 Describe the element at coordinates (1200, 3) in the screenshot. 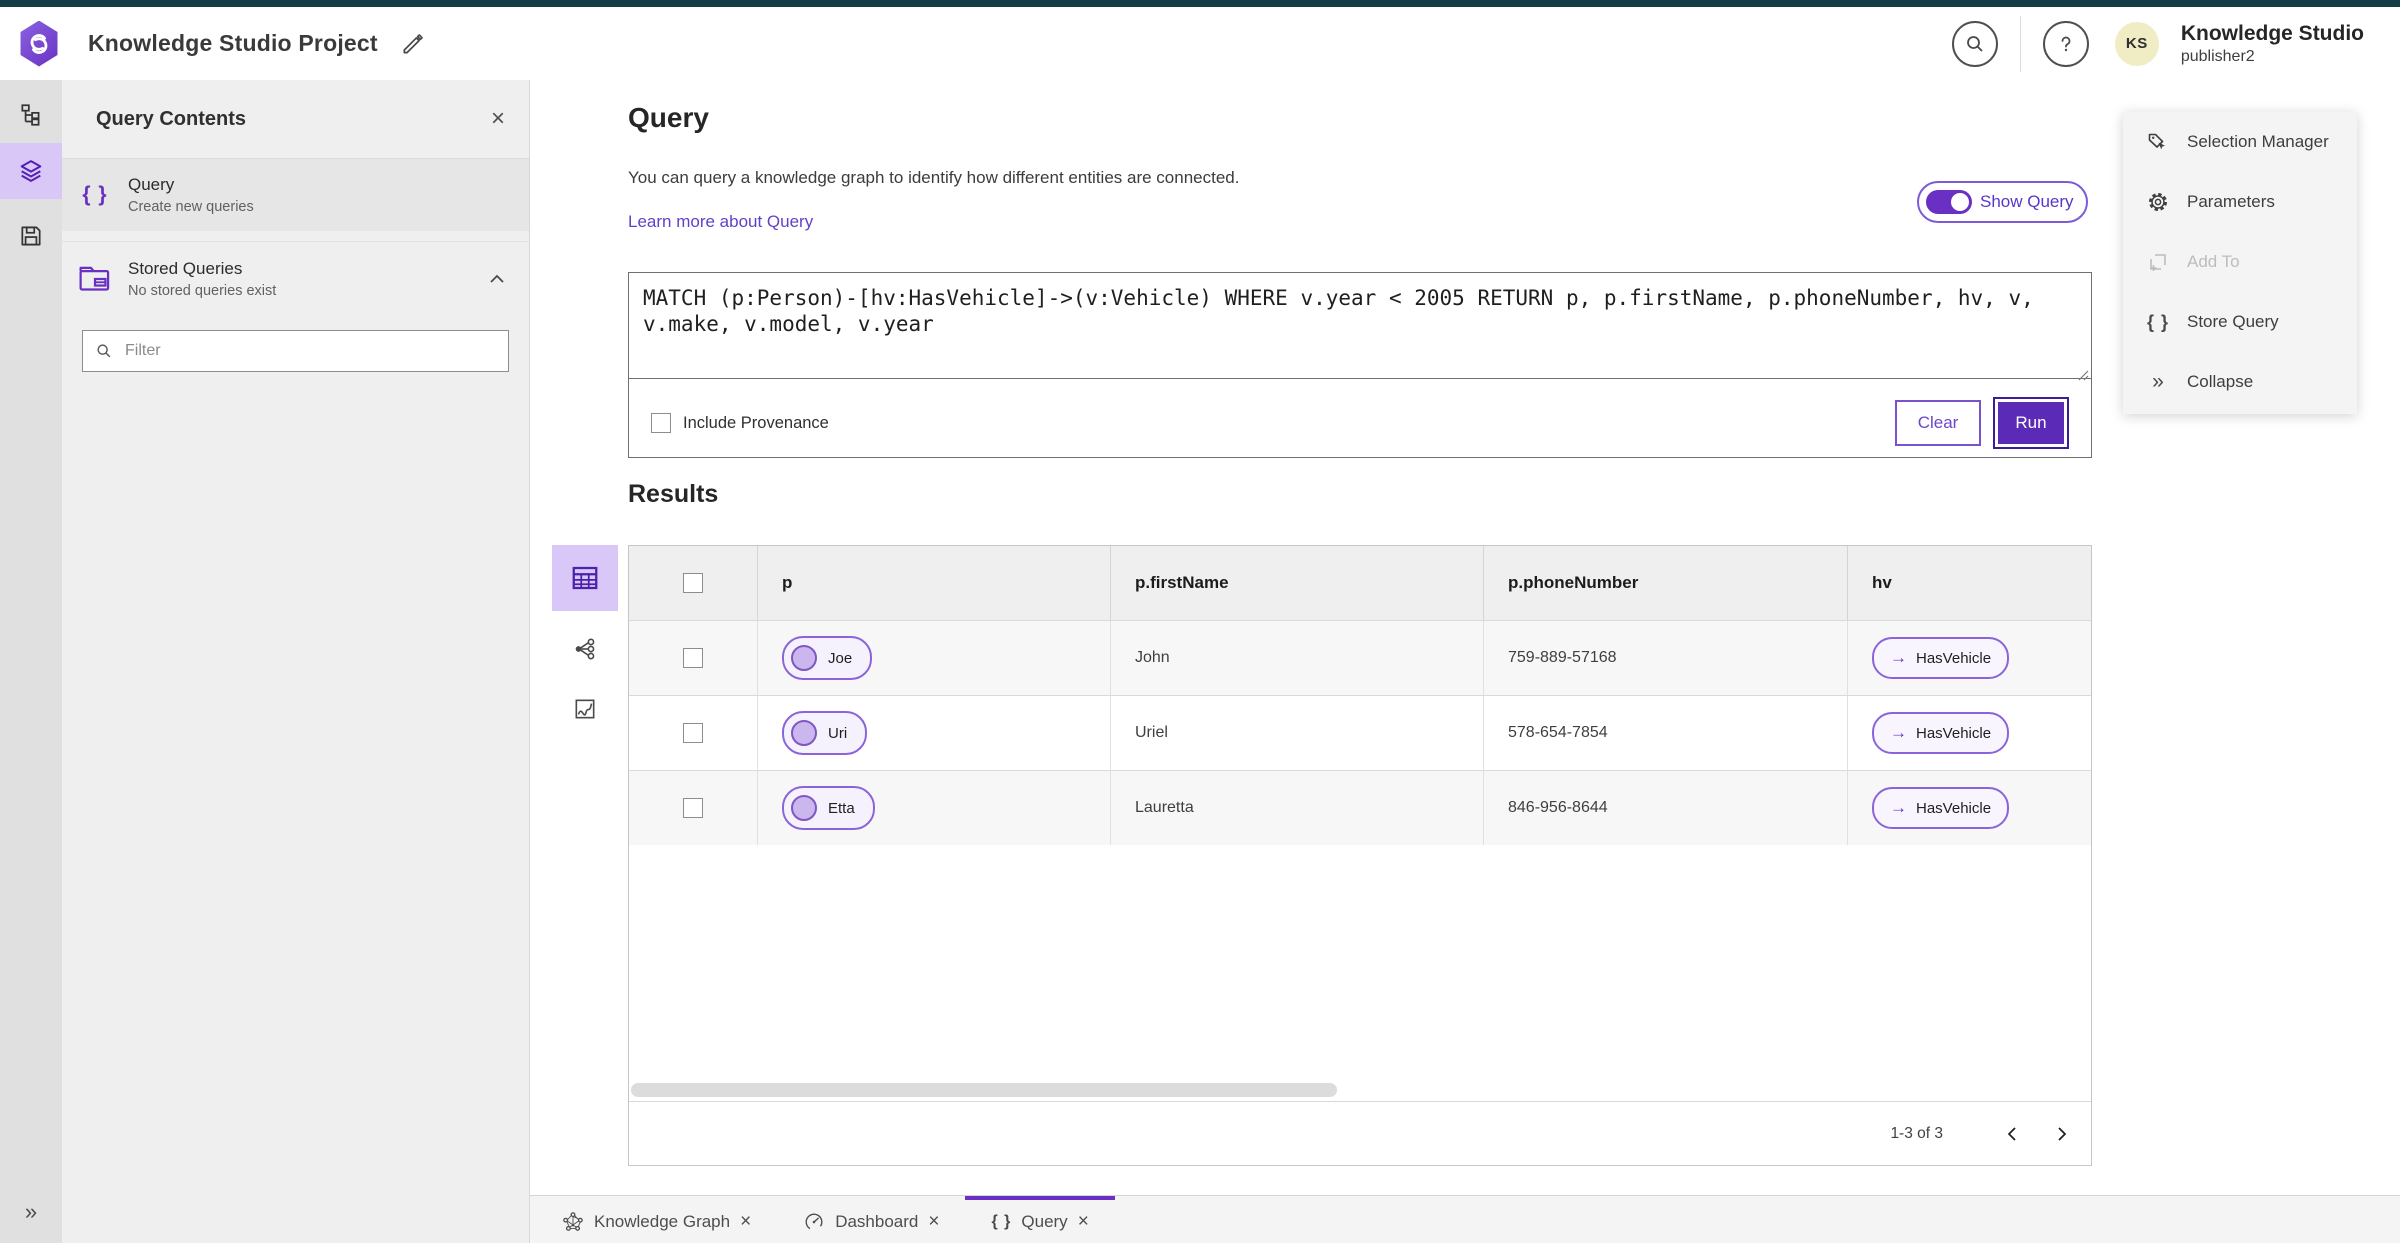

I see `window-accent-strip` at that location.